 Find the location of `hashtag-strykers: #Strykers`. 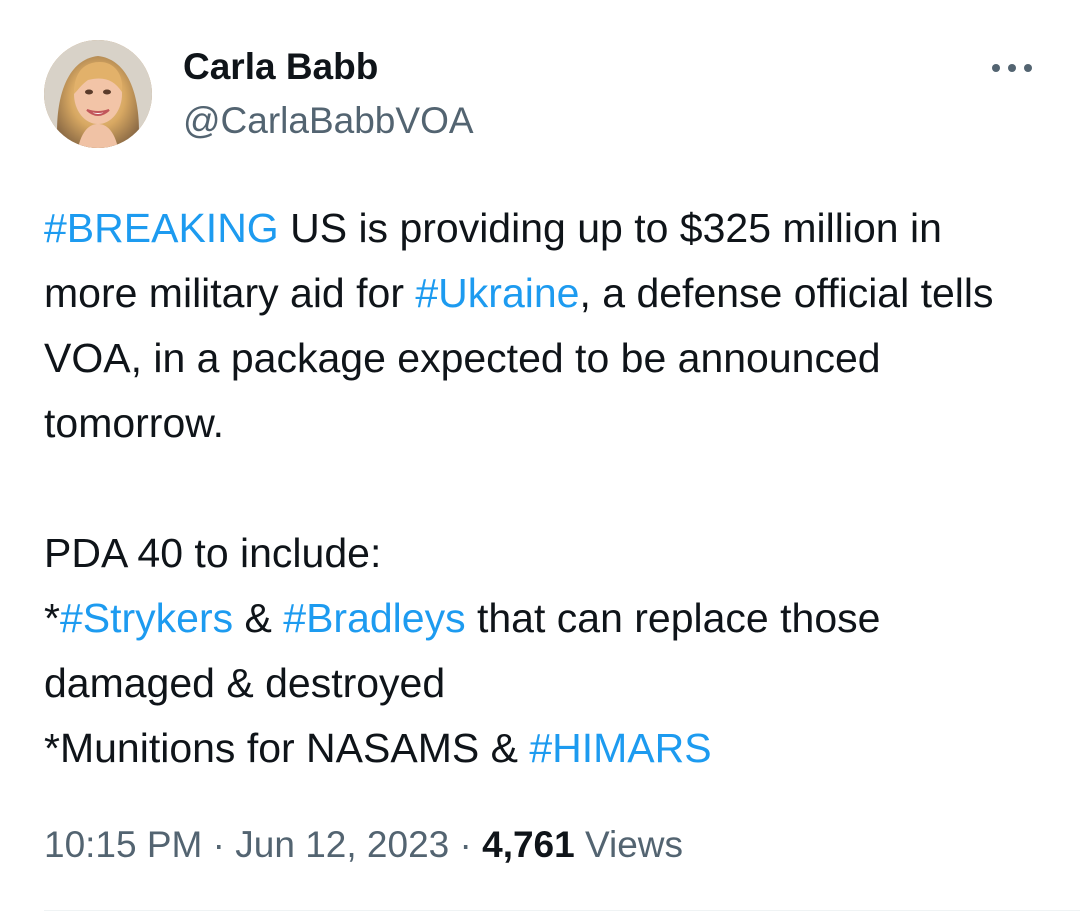

hashtag-strykers: #Strykers is located at coordinates (146, 618).